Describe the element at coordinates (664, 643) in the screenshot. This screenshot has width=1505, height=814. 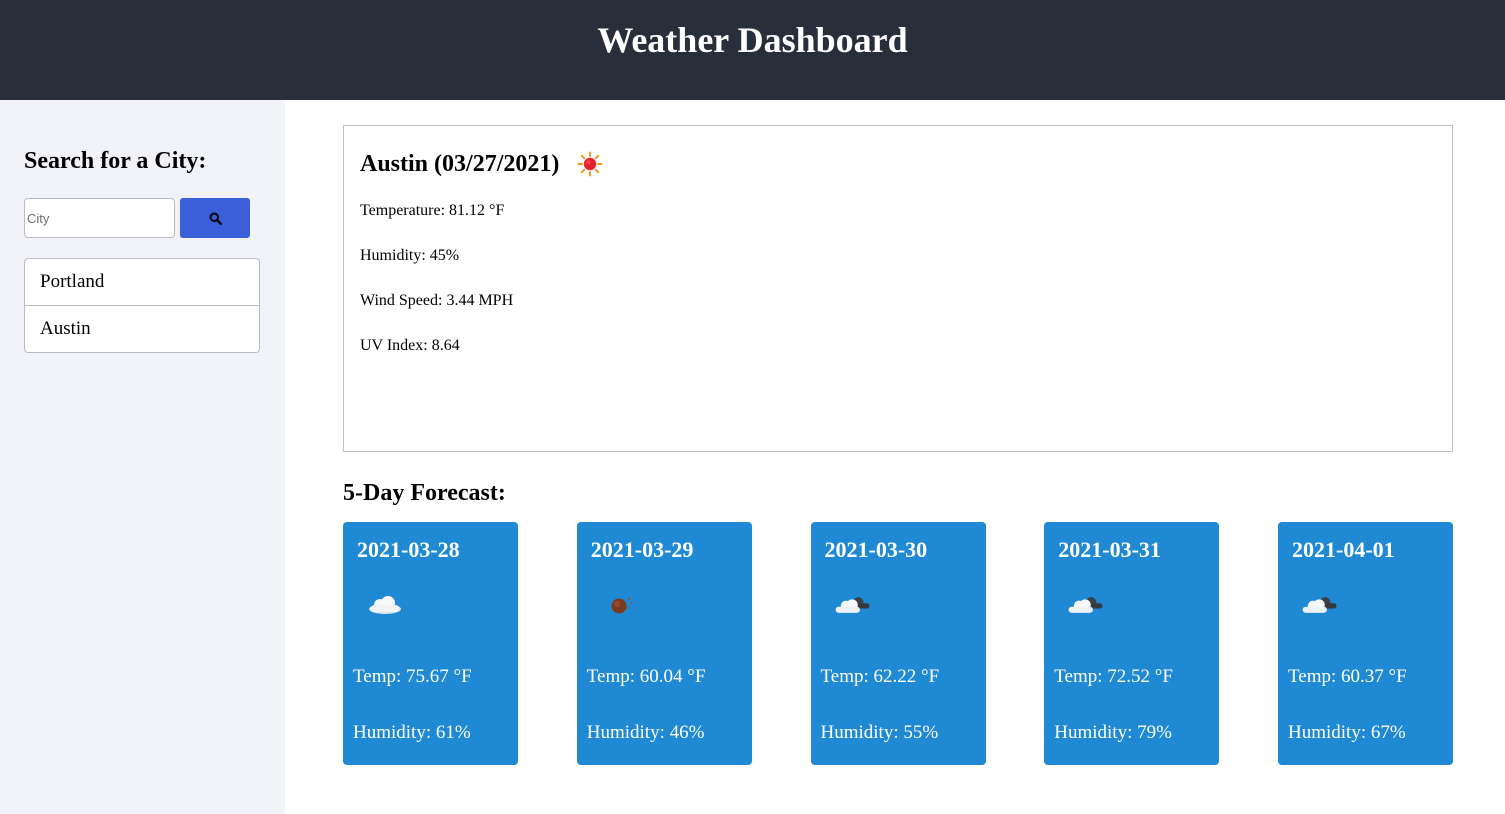
I see `forecast-card: 2021-03-29 Temp: 60.04 °F Humidity: 46%` at that location.